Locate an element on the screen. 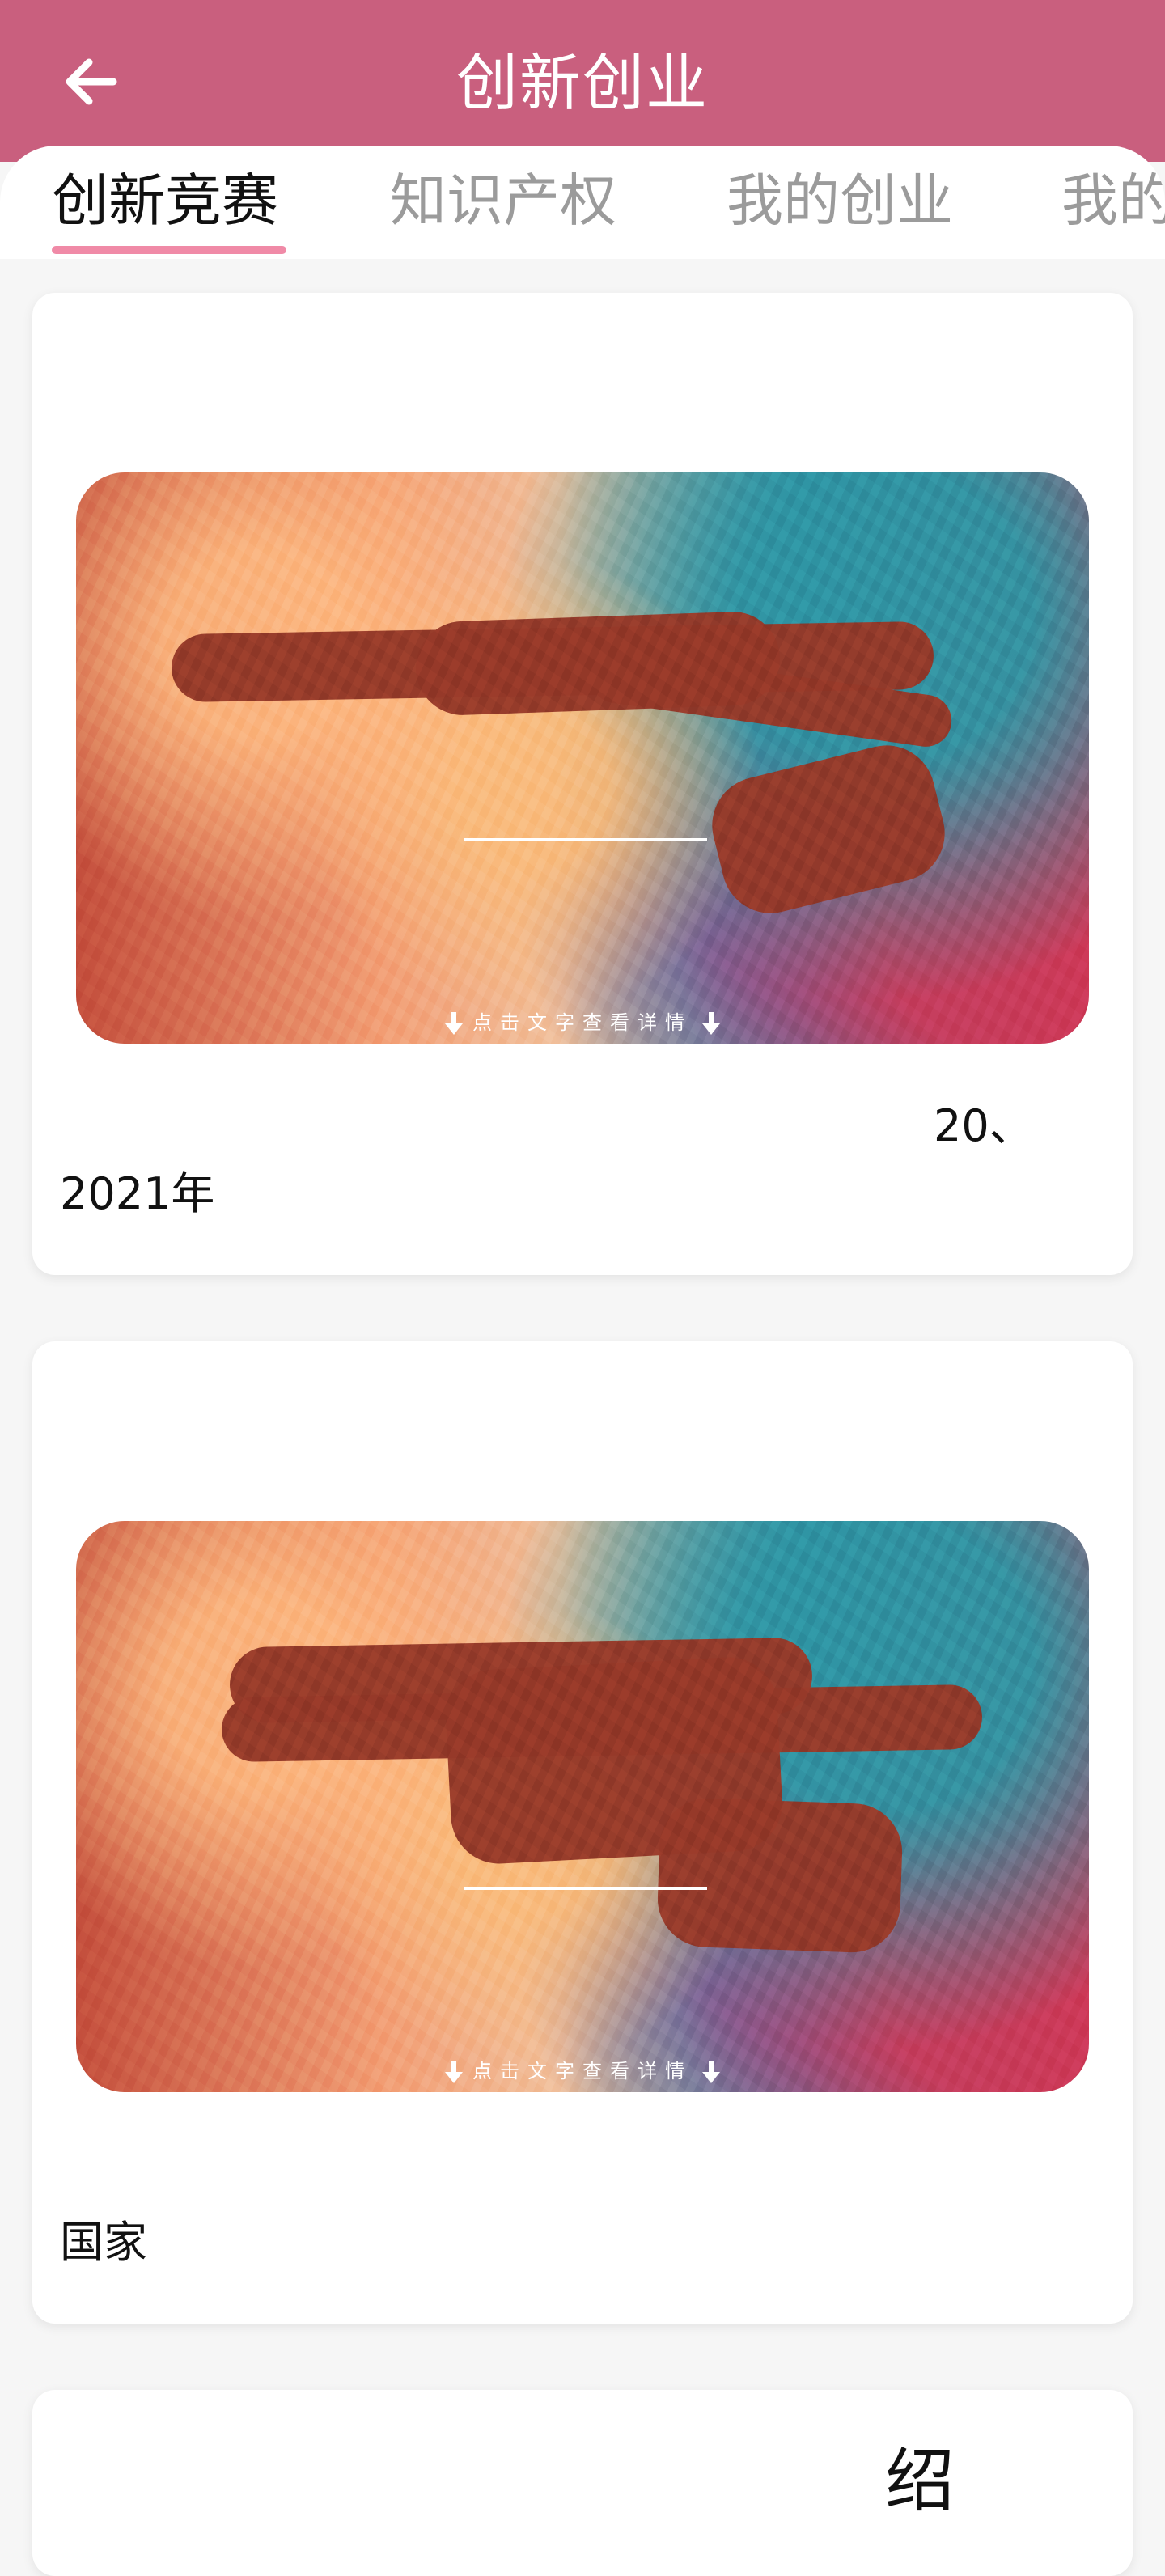 This screenshot has width=1165, height=2576. tab-bar: 创新竞赛 知识产权 我的创业 我的 is located at coordinates (583, 202).